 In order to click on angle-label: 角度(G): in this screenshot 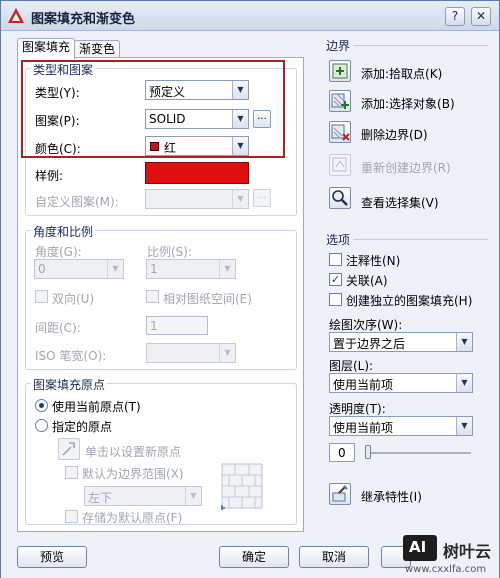, I will do `click(58, 252)`.